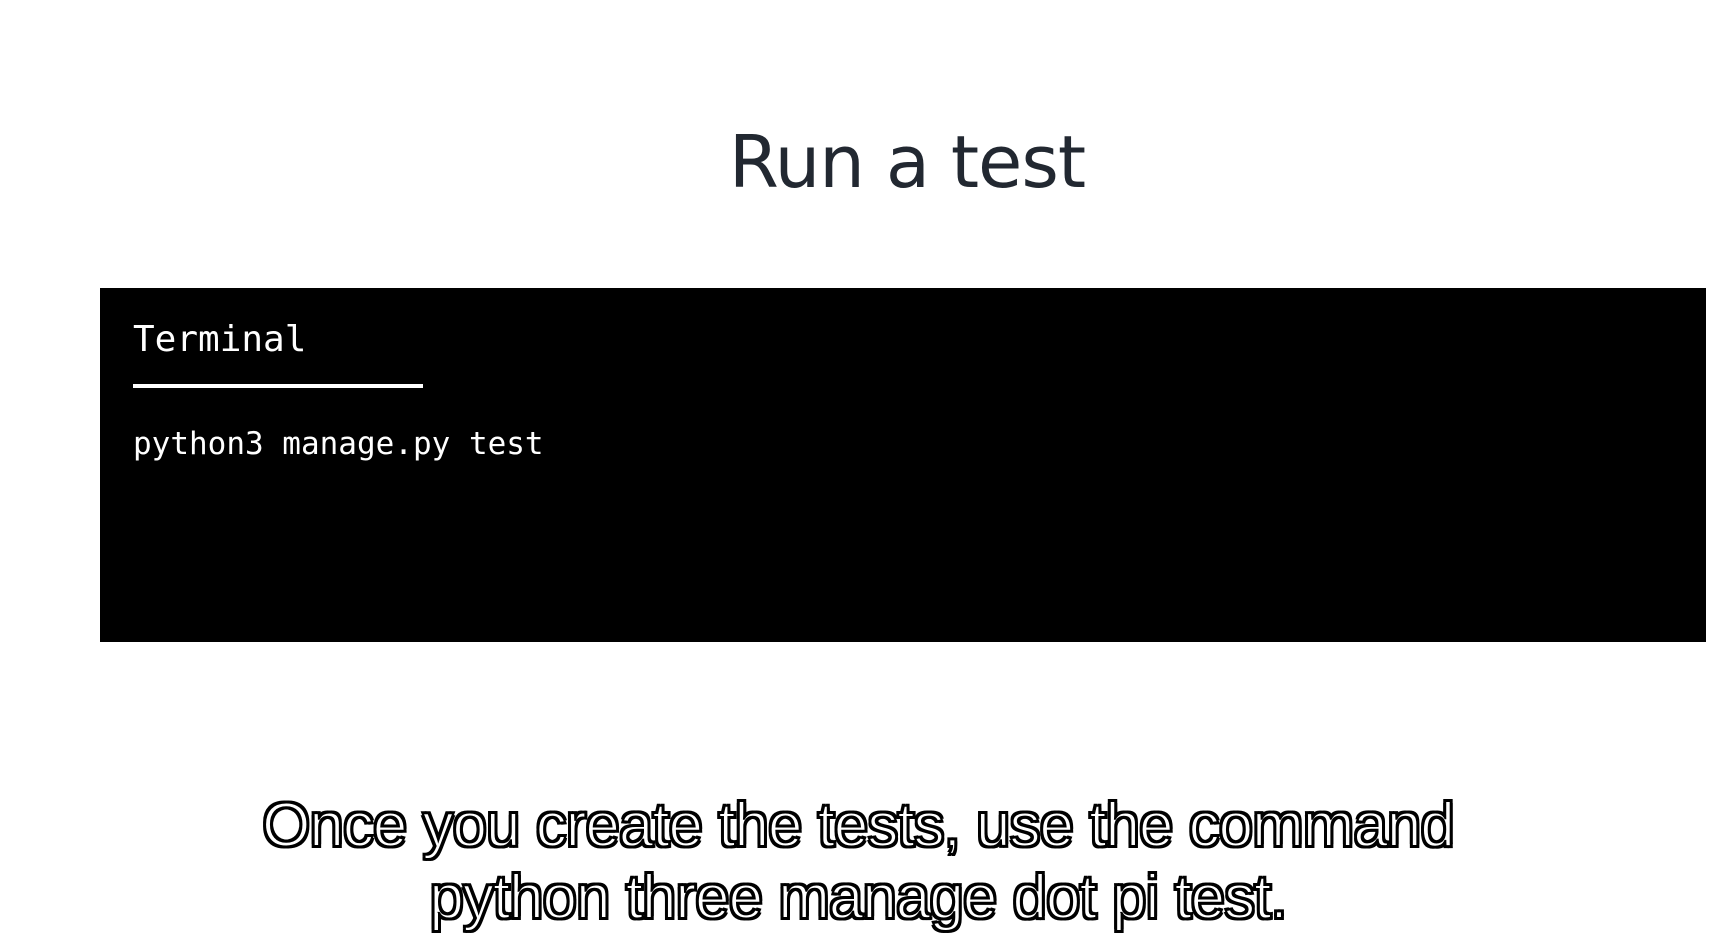 The image size is (1716, 944). Describe the element at coordinates (220, 339) in the screenshot. I see `terminal-tab-label: Terminal` at that location.